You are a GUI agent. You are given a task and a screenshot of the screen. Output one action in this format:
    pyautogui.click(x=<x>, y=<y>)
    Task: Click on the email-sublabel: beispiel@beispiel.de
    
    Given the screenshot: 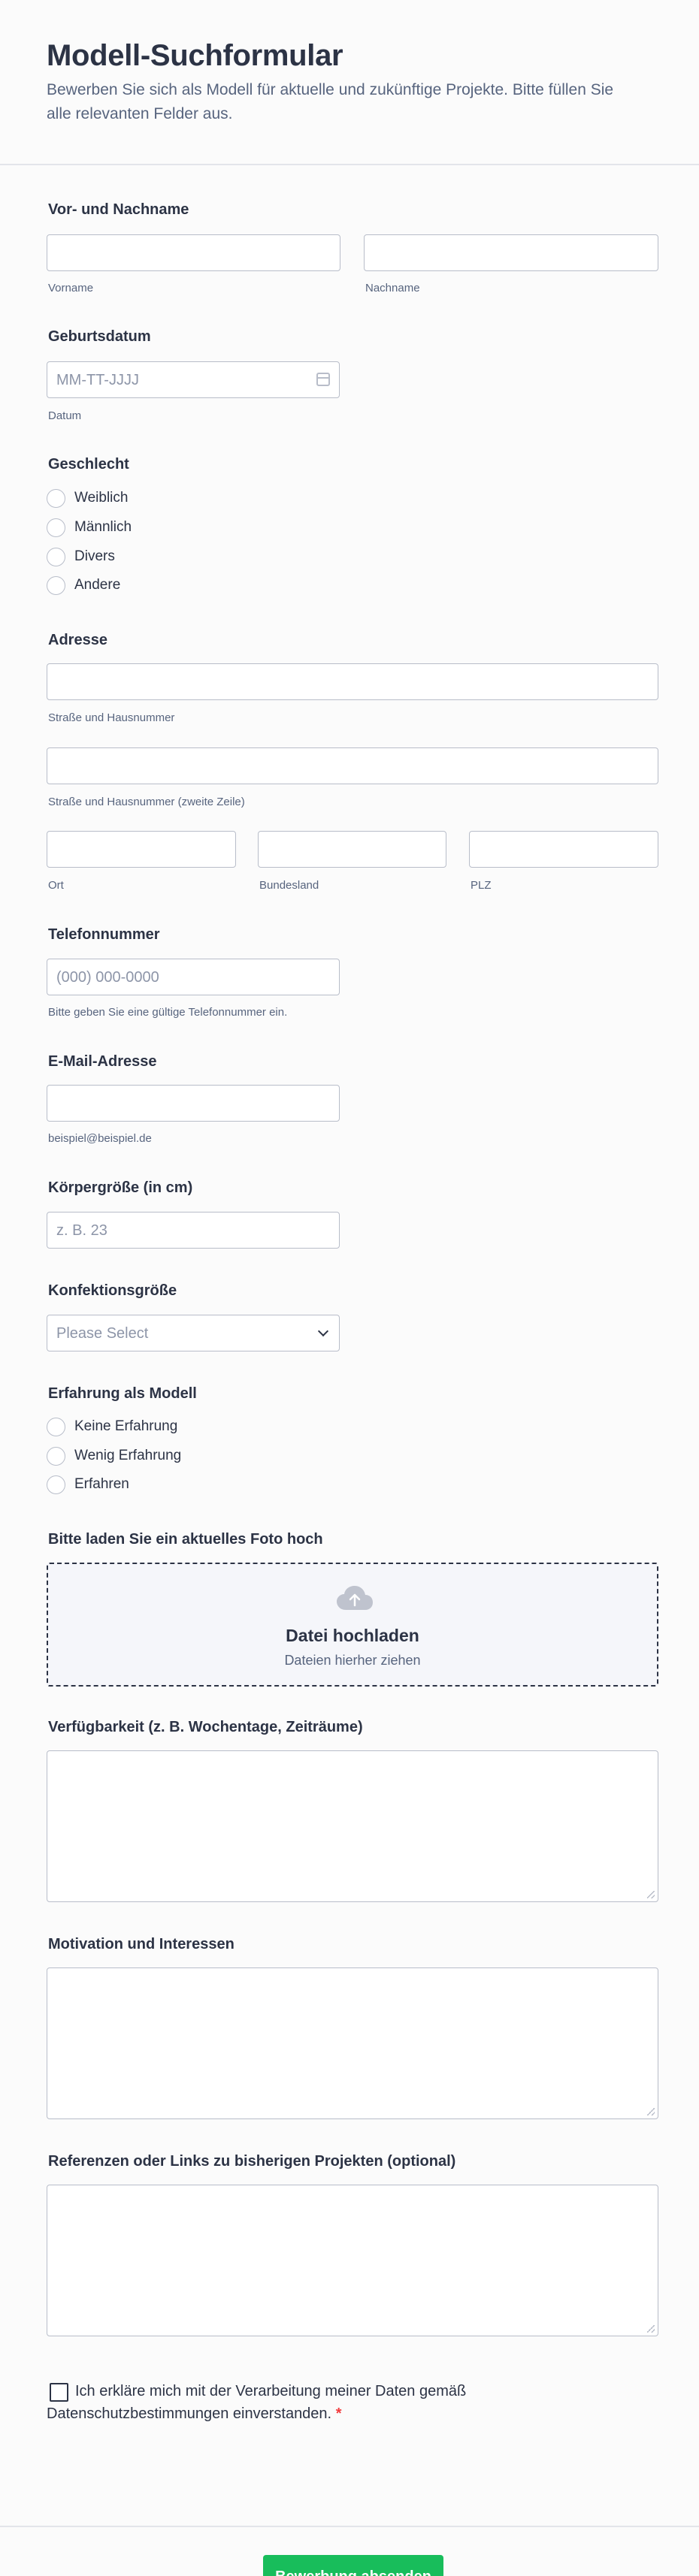 What is the action you would take?
    pyautogui.click(x=100, y=1138)
    